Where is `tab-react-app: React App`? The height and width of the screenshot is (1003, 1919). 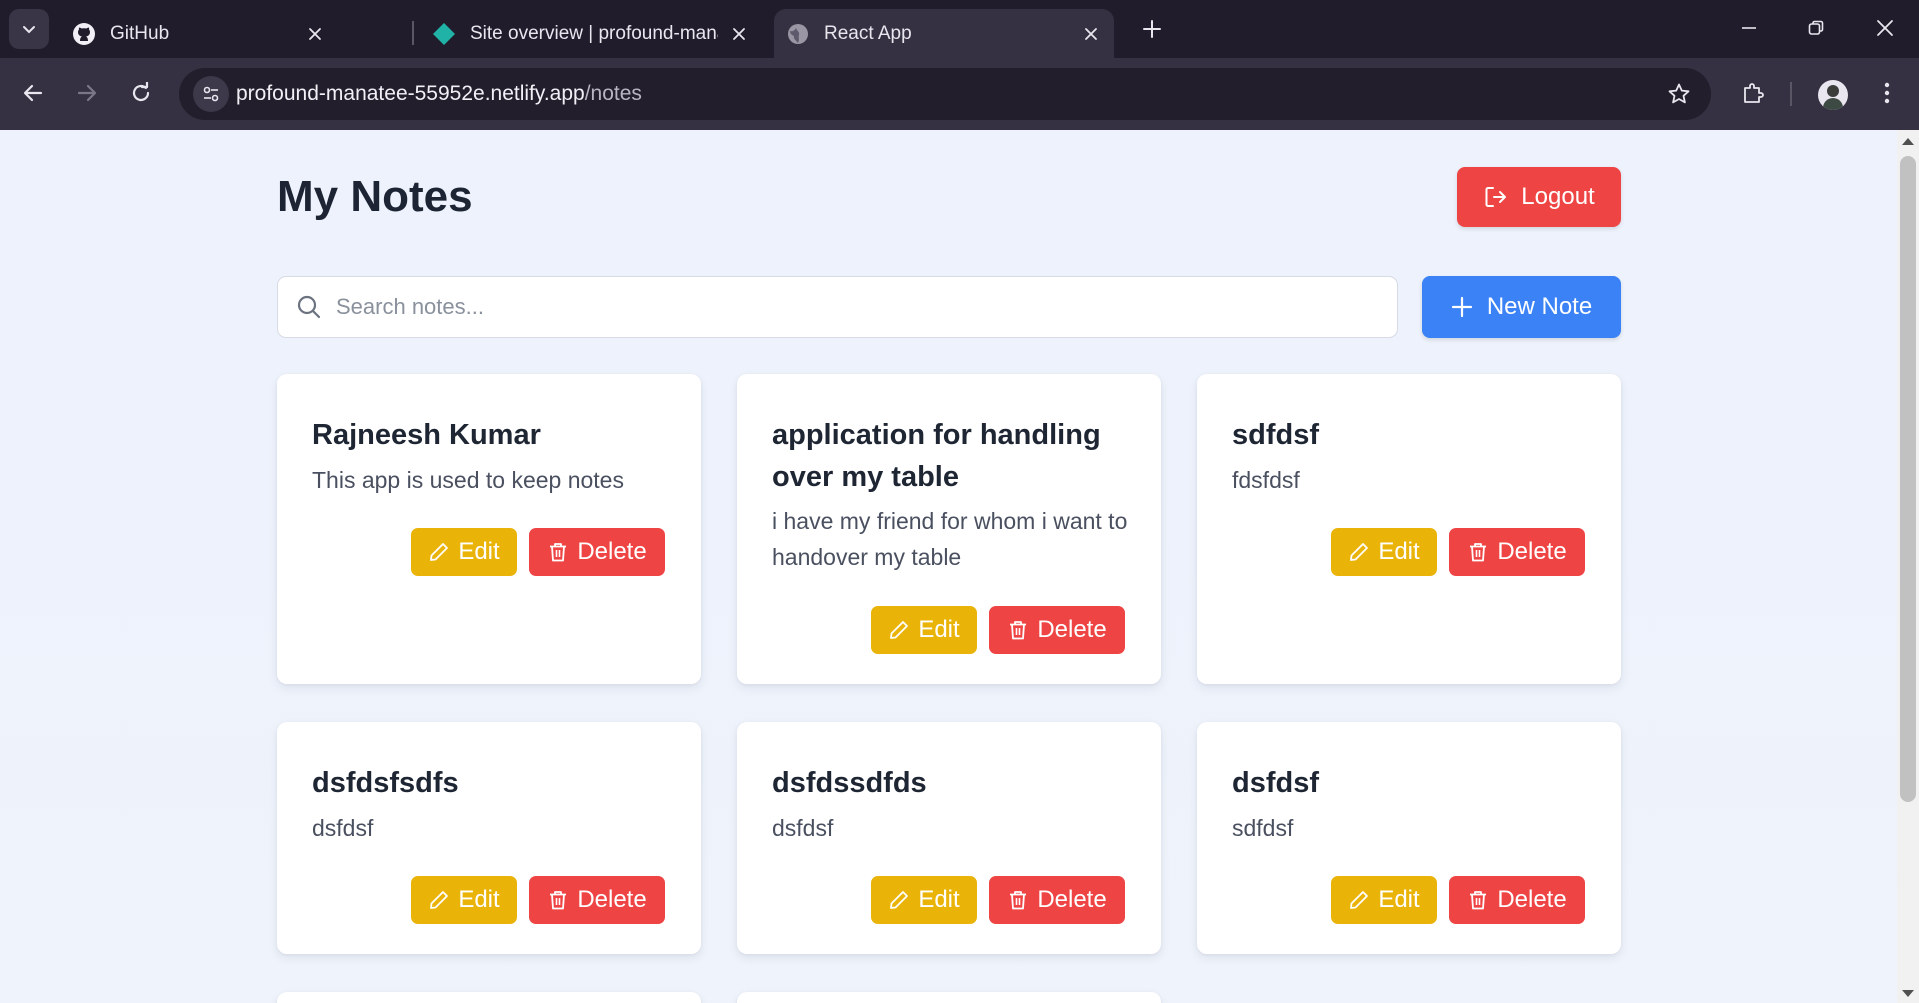 tab-react-app: React App is located at coordinates (944, 33).